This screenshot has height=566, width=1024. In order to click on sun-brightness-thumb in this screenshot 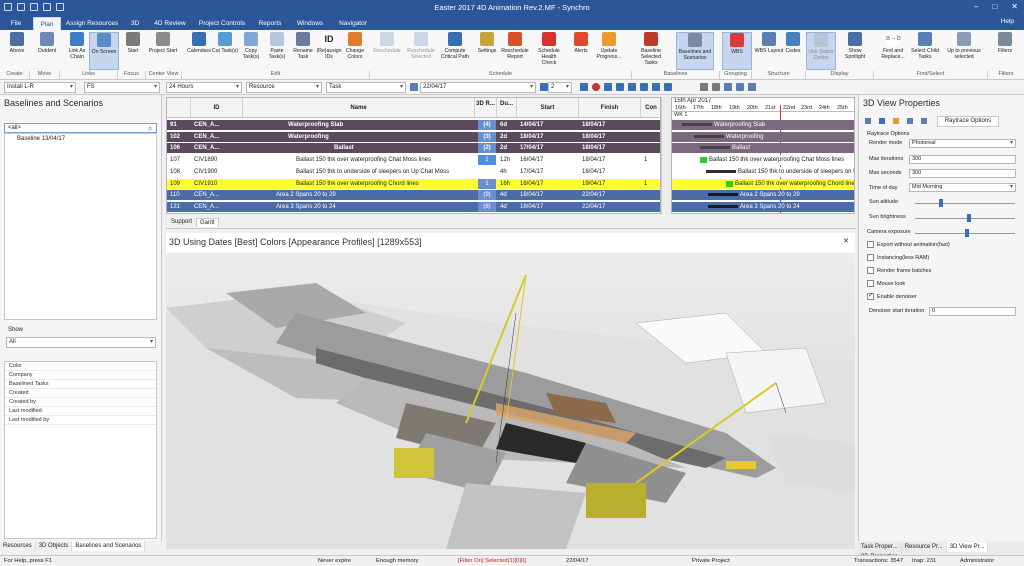, I will do `click(969, 218)`.